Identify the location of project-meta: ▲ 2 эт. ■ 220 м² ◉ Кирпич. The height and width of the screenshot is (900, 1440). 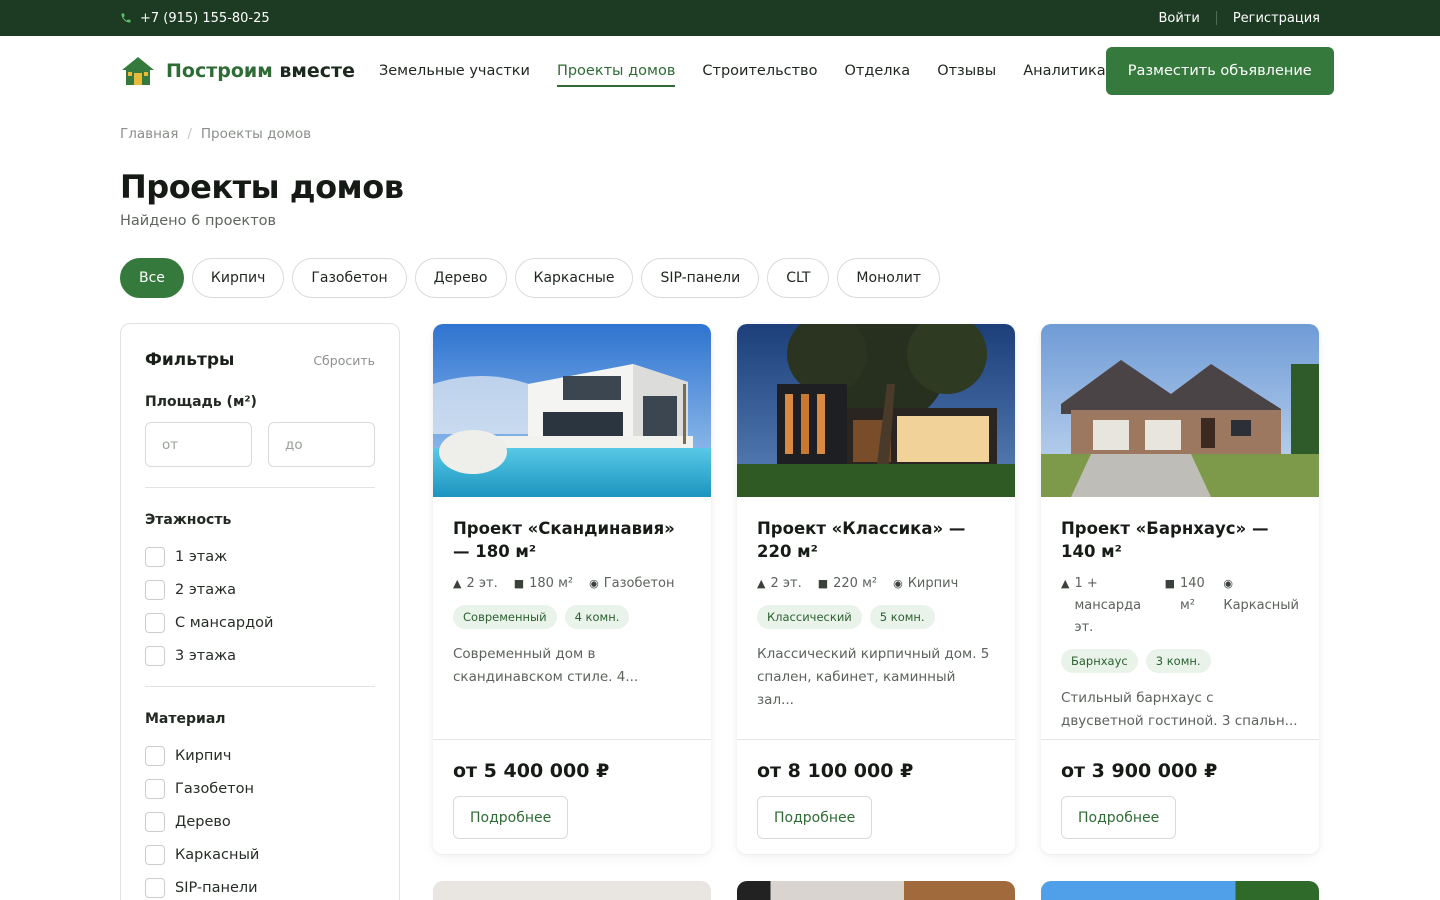
(876, 584).